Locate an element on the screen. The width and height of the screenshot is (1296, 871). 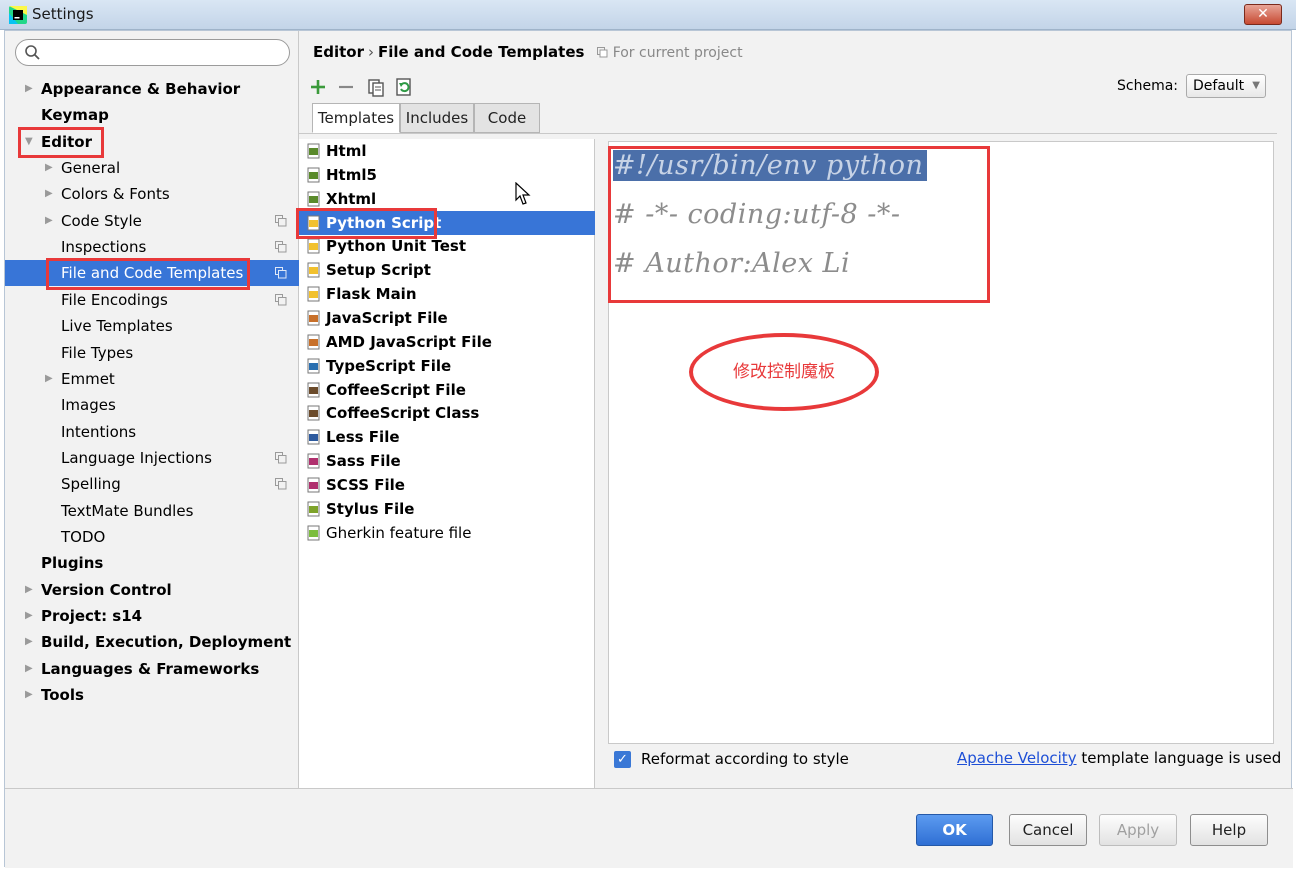
sidebar-item-languages-frameworks: ▶ Languages & Frameworks is located at coordinates (152, 669).